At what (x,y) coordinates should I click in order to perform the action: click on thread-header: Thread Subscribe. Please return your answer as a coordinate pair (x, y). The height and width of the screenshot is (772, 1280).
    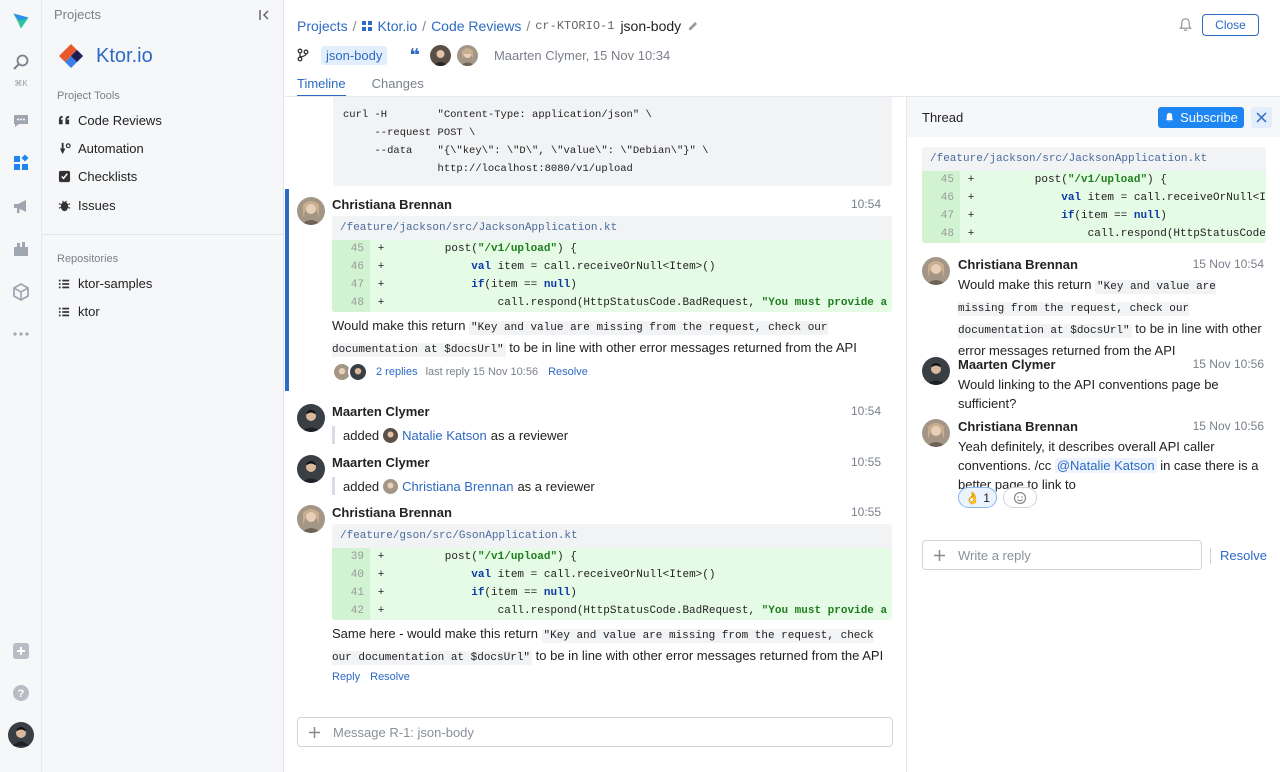
    Looking at the image, I should click on (1093, 117).